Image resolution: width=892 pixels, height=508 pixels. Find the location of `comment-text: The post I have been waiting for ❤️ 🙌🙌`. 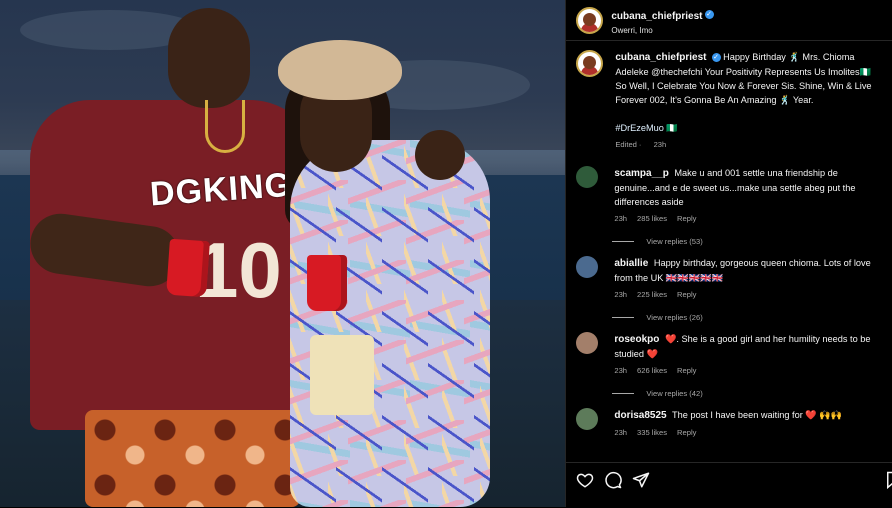

comment-text: The post I have been waiting for ❤️ 🙌🙌 is located at coordinates (757, 415).